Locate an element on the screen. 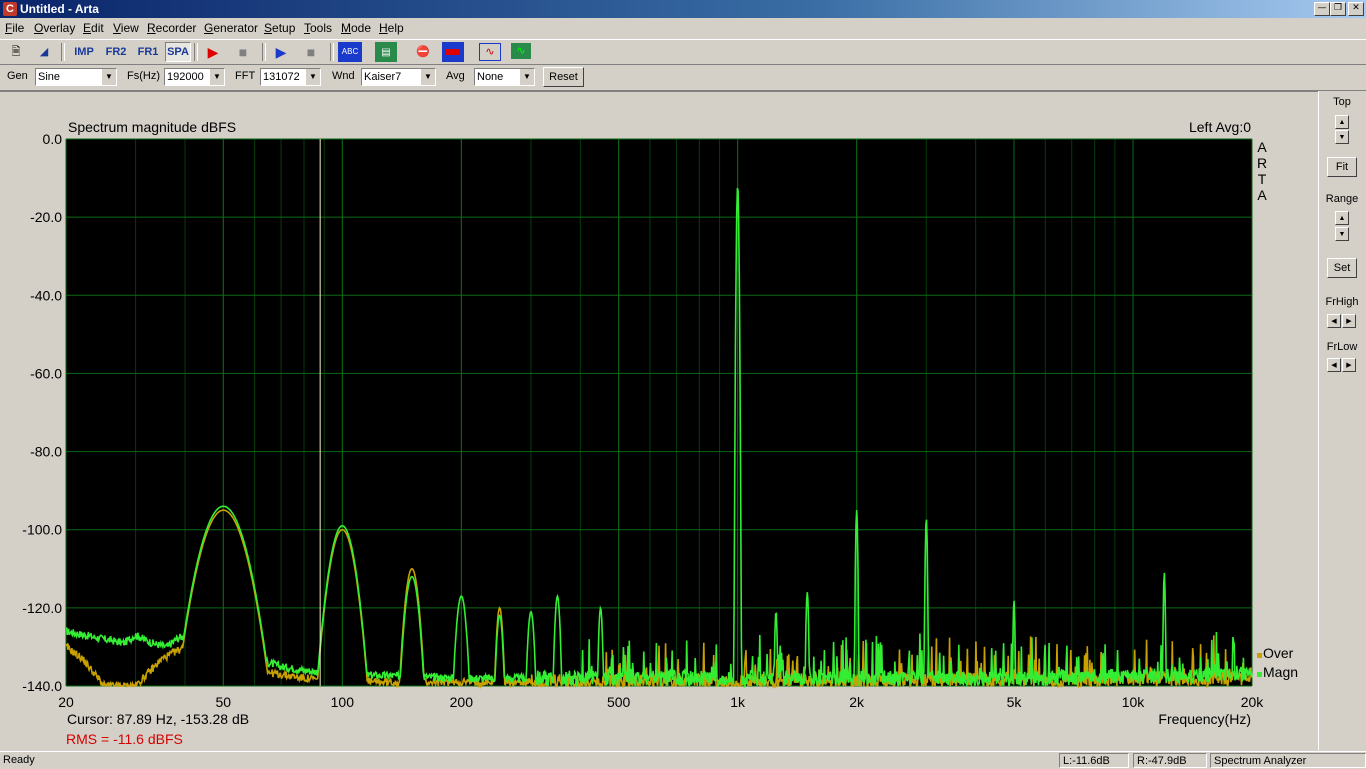 The width and height of the screenshot is (1366, 769). mode-indicator: Spectrum Analyzer is located at coordinates (1288, 760).